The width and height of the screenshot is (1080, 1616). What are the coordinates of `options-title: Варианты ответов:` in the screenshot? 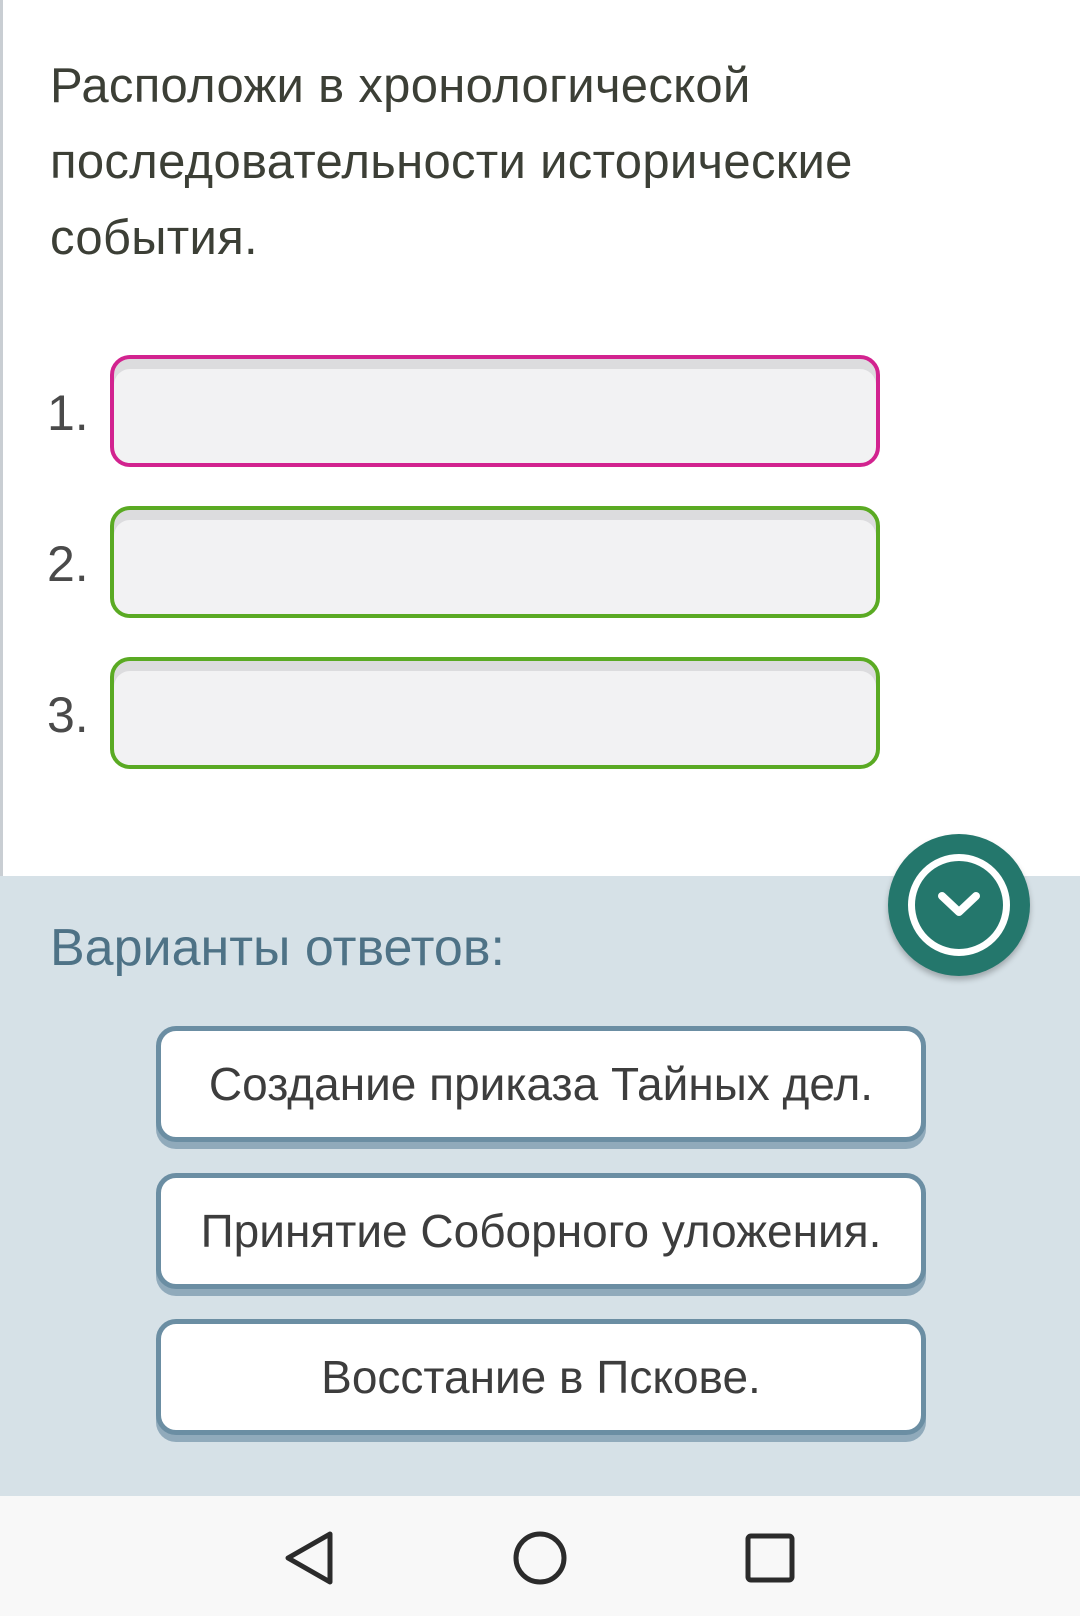 It's located at (277, 948).